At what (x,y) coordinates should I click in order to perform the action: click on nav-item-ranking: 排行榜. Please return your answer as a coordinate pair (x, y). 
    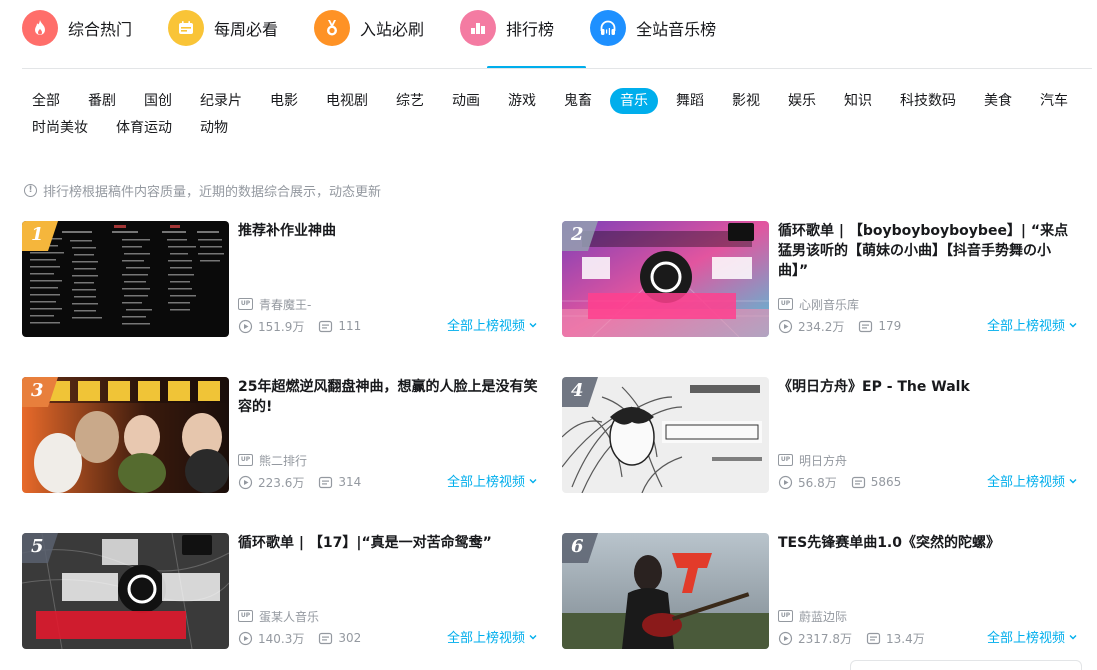
    Looking at the image, I should click on (507, 28).